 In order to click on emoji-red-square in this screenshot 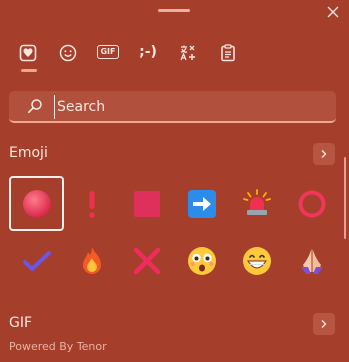, I will do `click(146, 203)`.